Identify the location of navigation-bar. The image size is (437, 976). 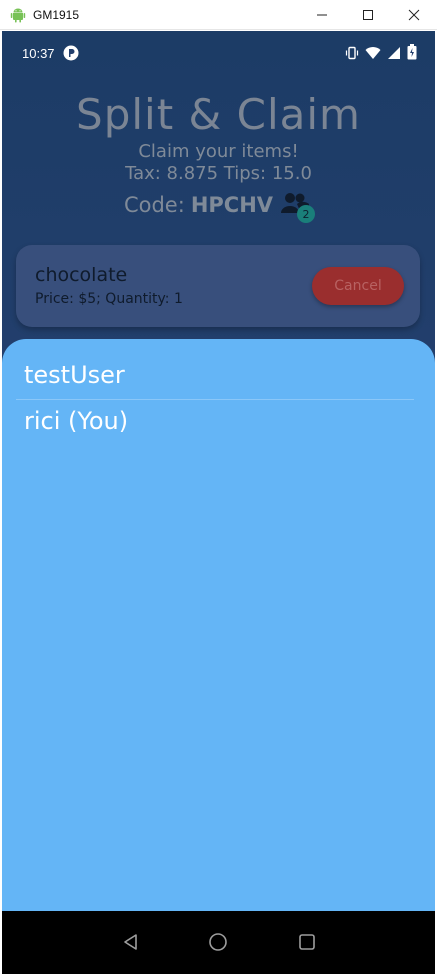
(218, 942).